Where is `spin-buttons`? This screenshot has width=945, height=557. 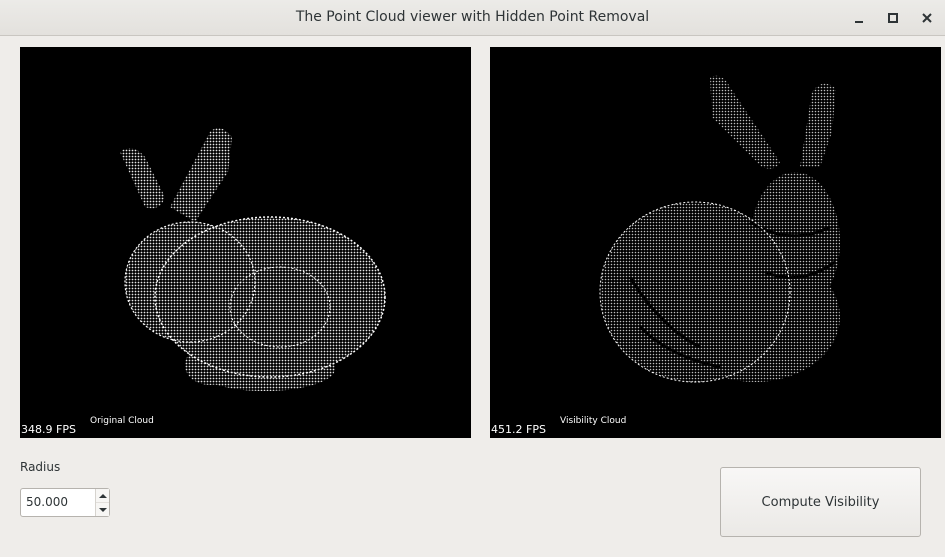 spin-buttons is located at coordinates (102, 502).